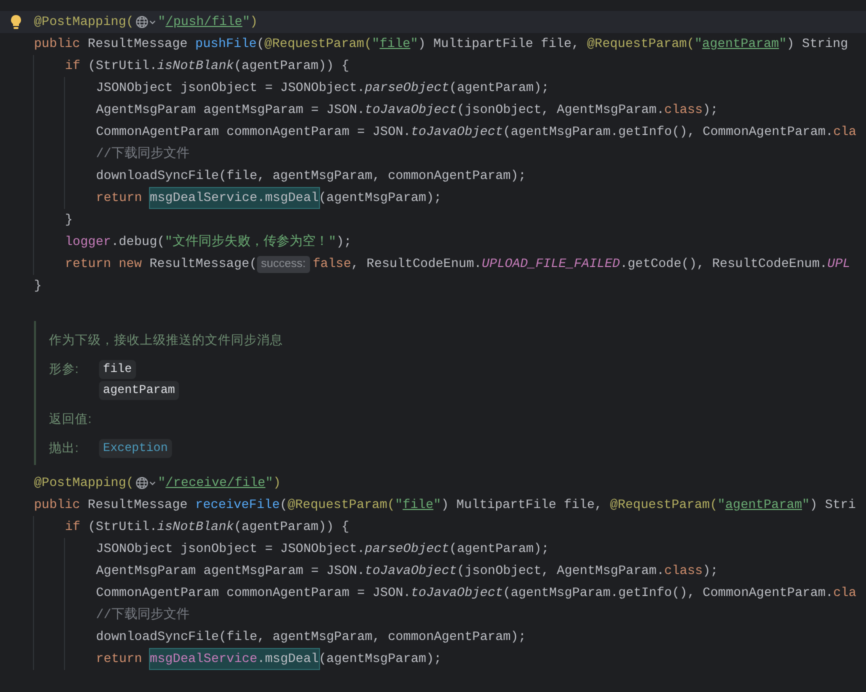 The image size is (866, 692). Describe the element at coordinates (283, 264) in the screenshot. I see `inlay-hint: success:` at that location.